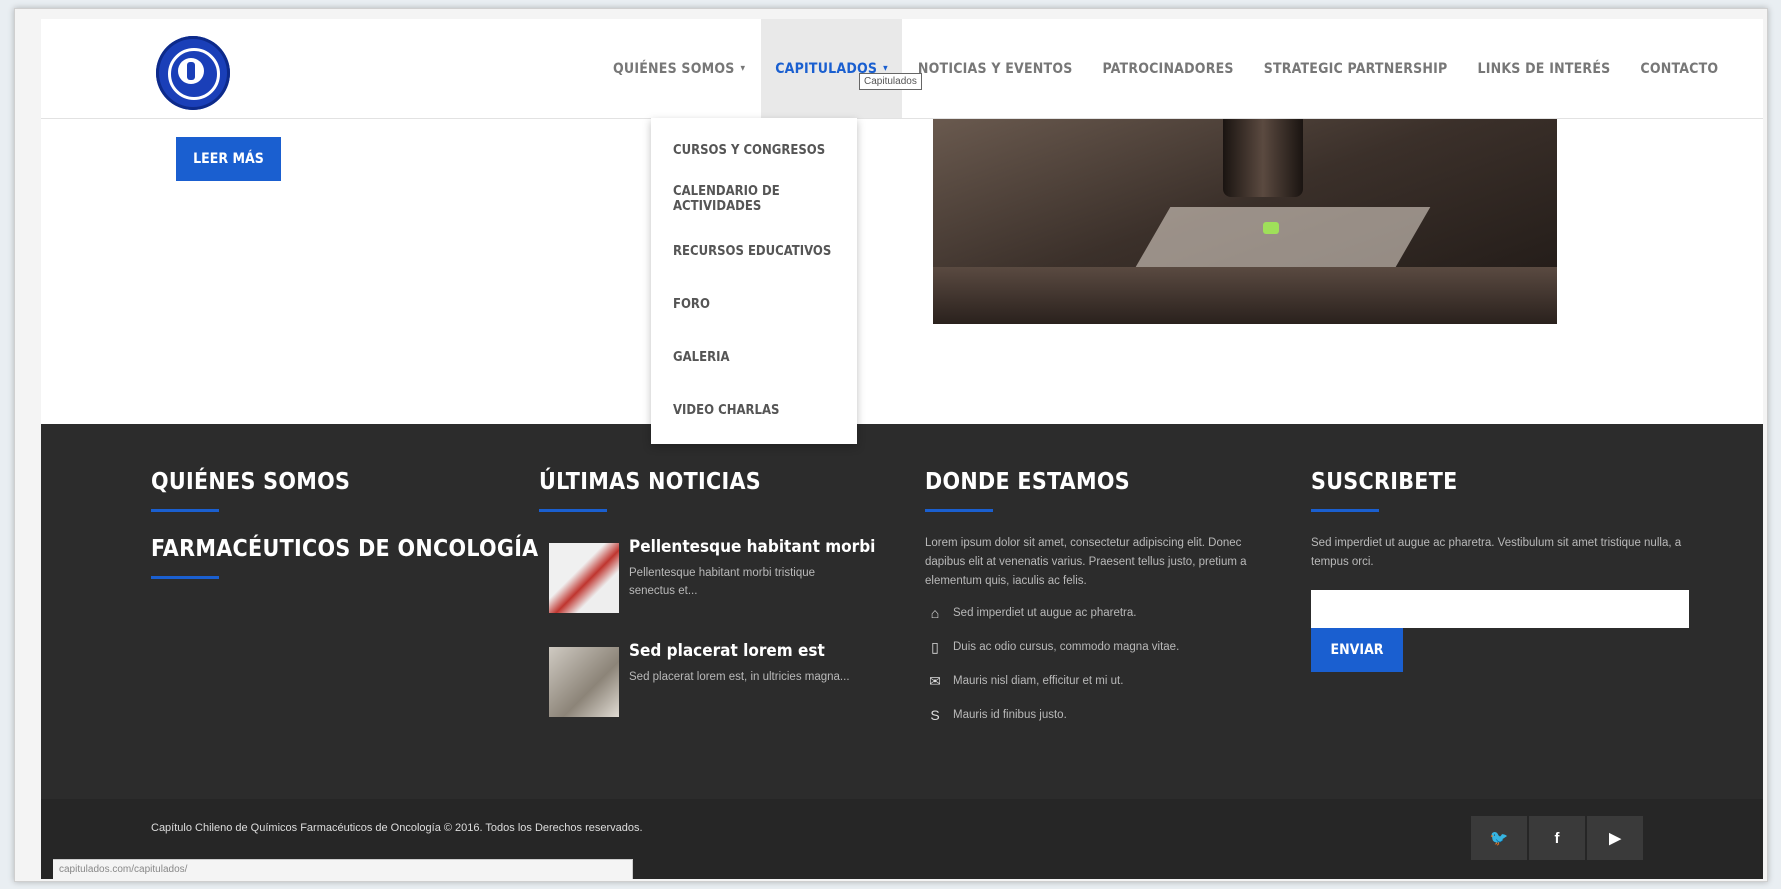 This screenshot has width=1781, height=889. I want to click on nav-item-patrocinadores: PATROCINADORES, so click(1168, 68).